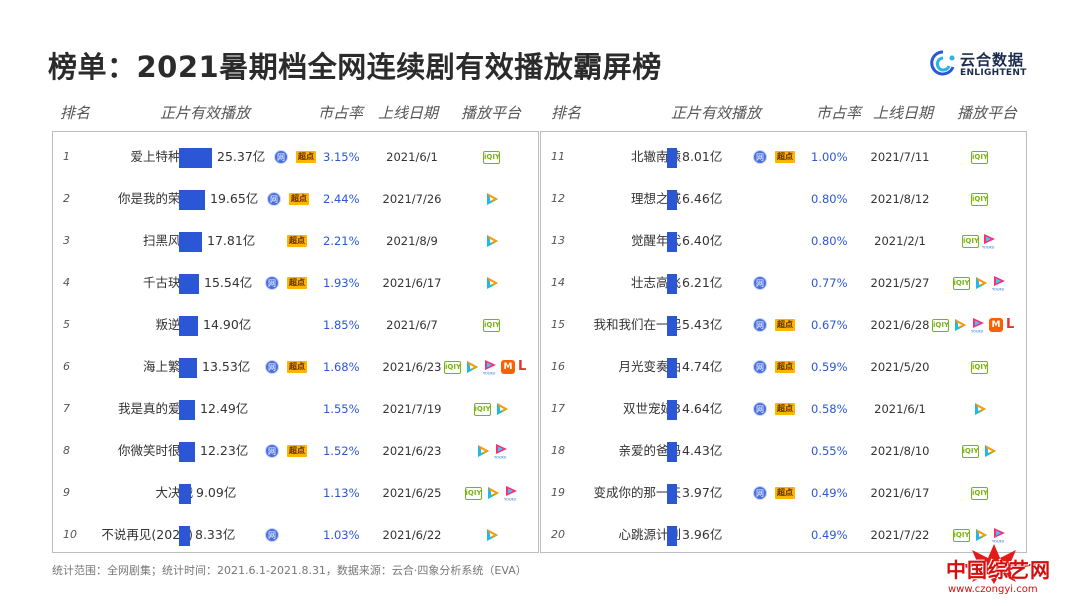 The height and width of the screenshot is (606, 1080). I want to click on rank-number: 7, so click(66, 408).